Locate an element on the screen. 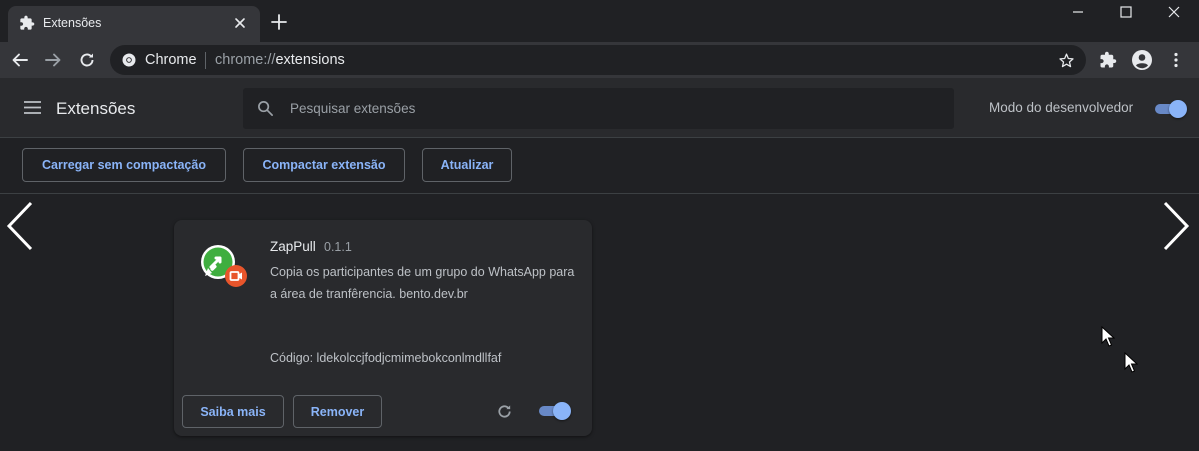 This screenshot has height=451, width=1199. tab-strip: Extensões is located at coordinates (599, 21).